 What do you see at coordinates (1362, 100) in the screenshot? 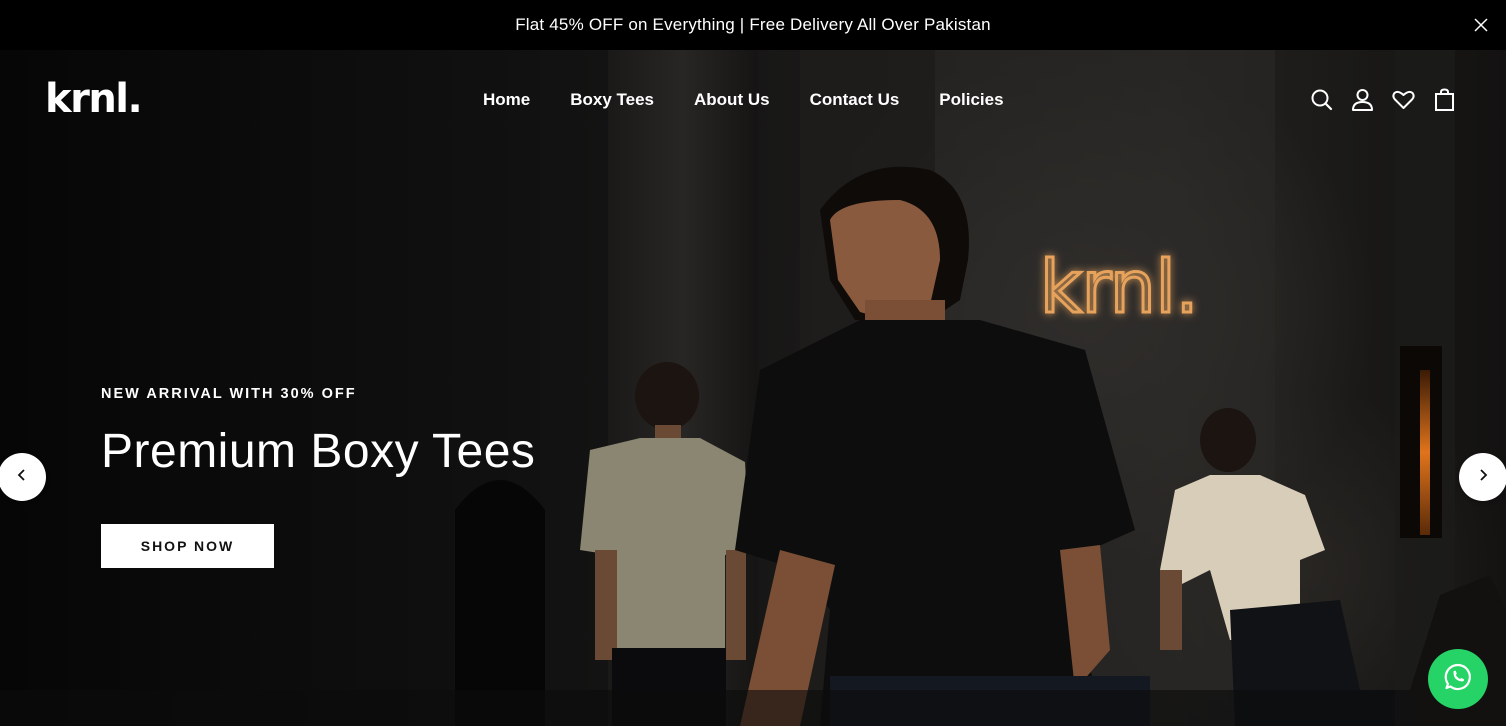
I see `account-icon` at bounding box center [1362, 100].